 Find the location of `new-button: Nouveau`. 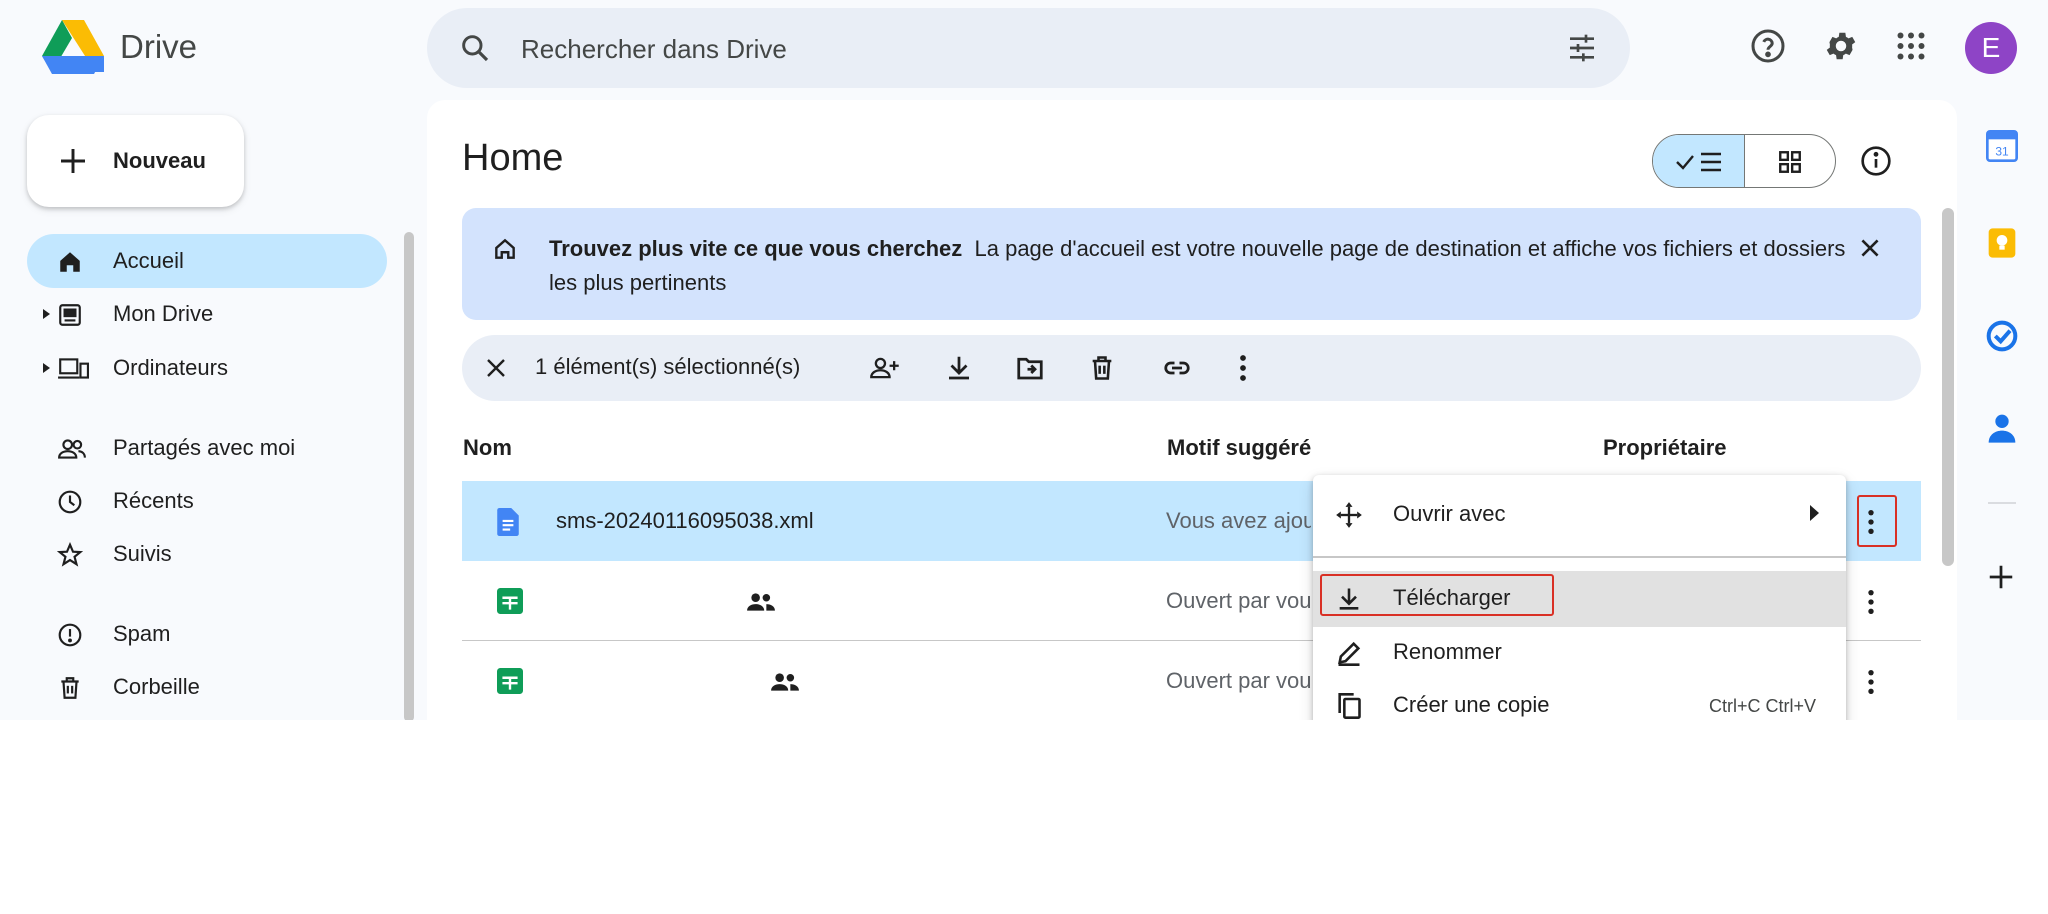

new-button: Nouveau is located at coordinates (135, 161).